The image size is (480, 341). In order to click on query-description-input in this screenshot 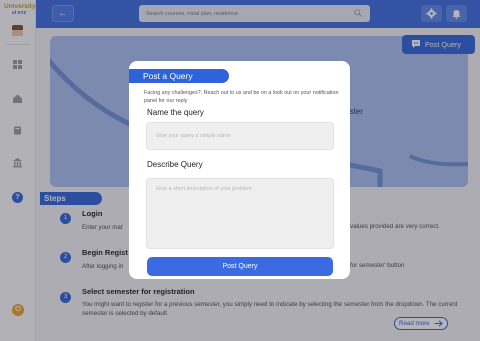, I will do `click(240, 213)`.